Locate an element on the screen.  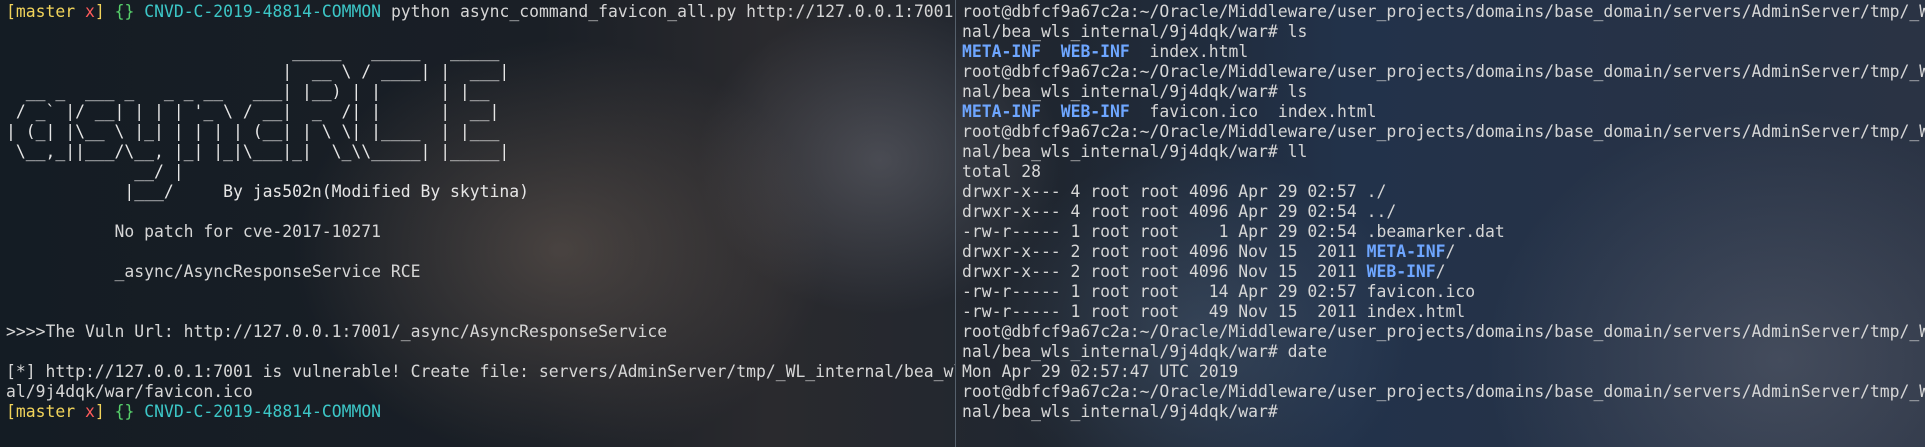
shell-prompt-line-2: [master x] {} CNVD-C-2019-48814-COMMON is located at coordinates (480, 412).